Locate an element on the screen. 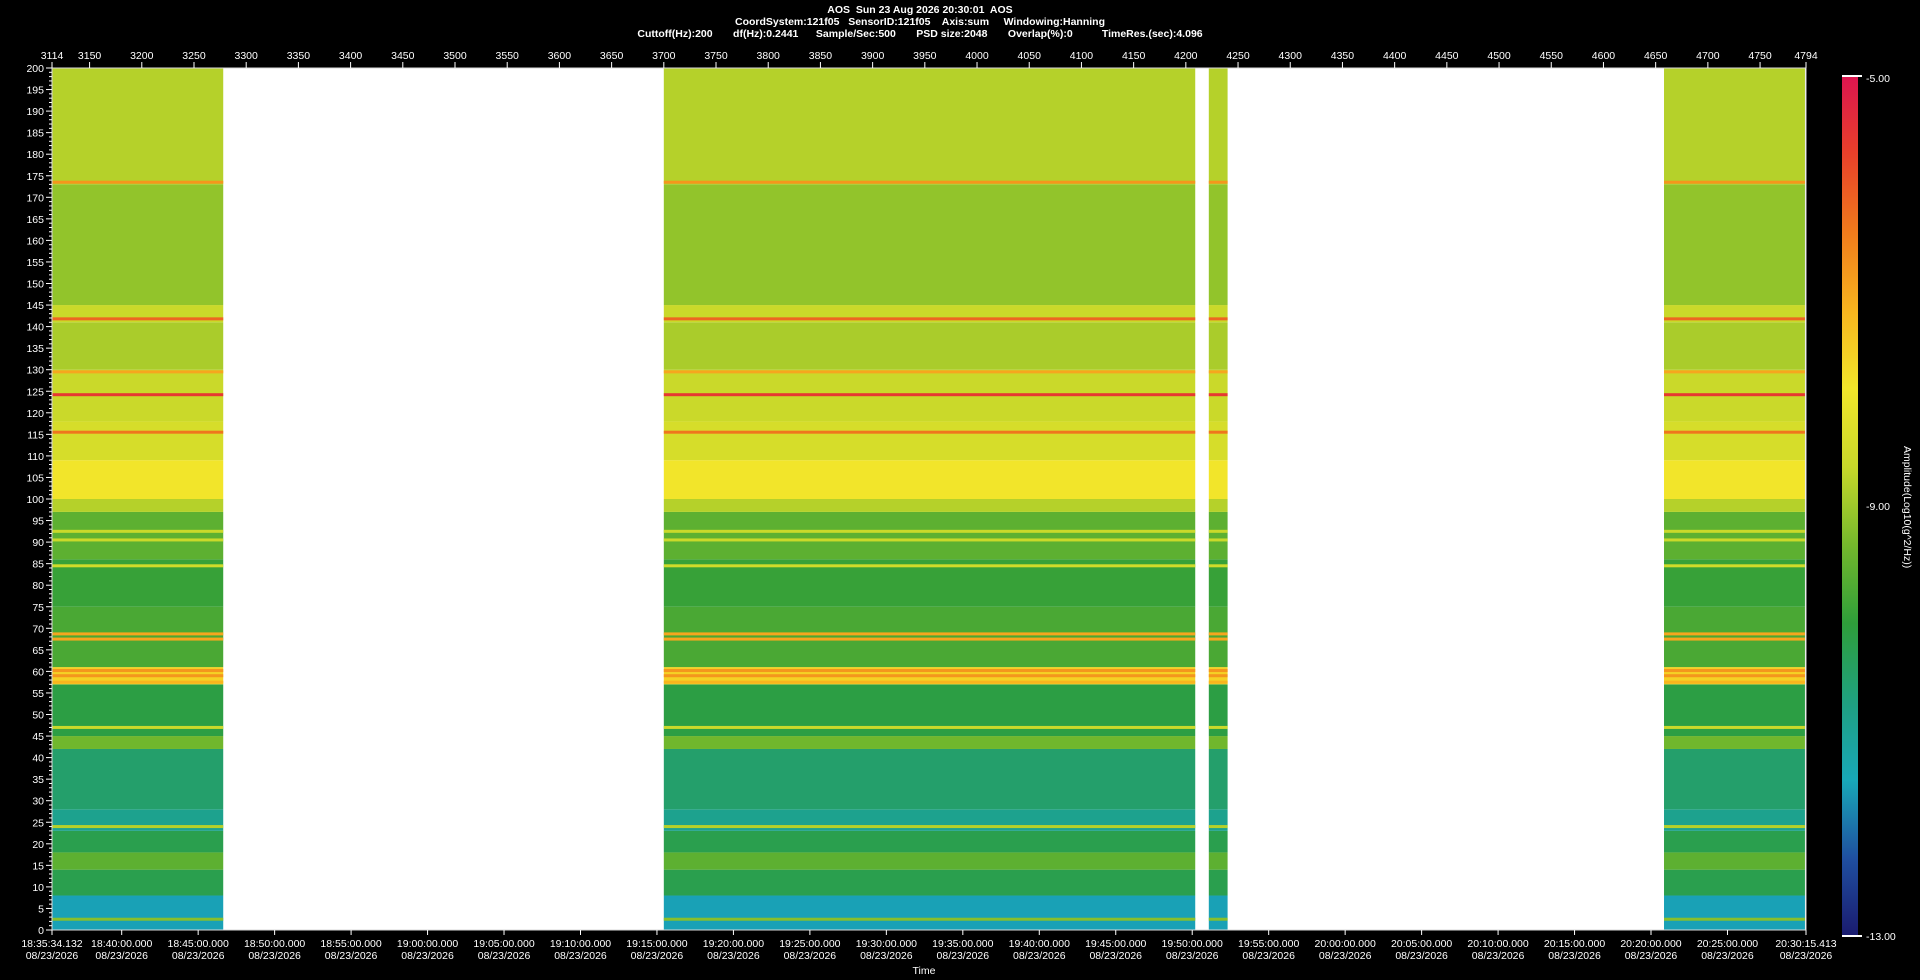 The image size is (1920, 980). time-tick-label: 19:55:00.000 is located at coordinates (1268, 944).